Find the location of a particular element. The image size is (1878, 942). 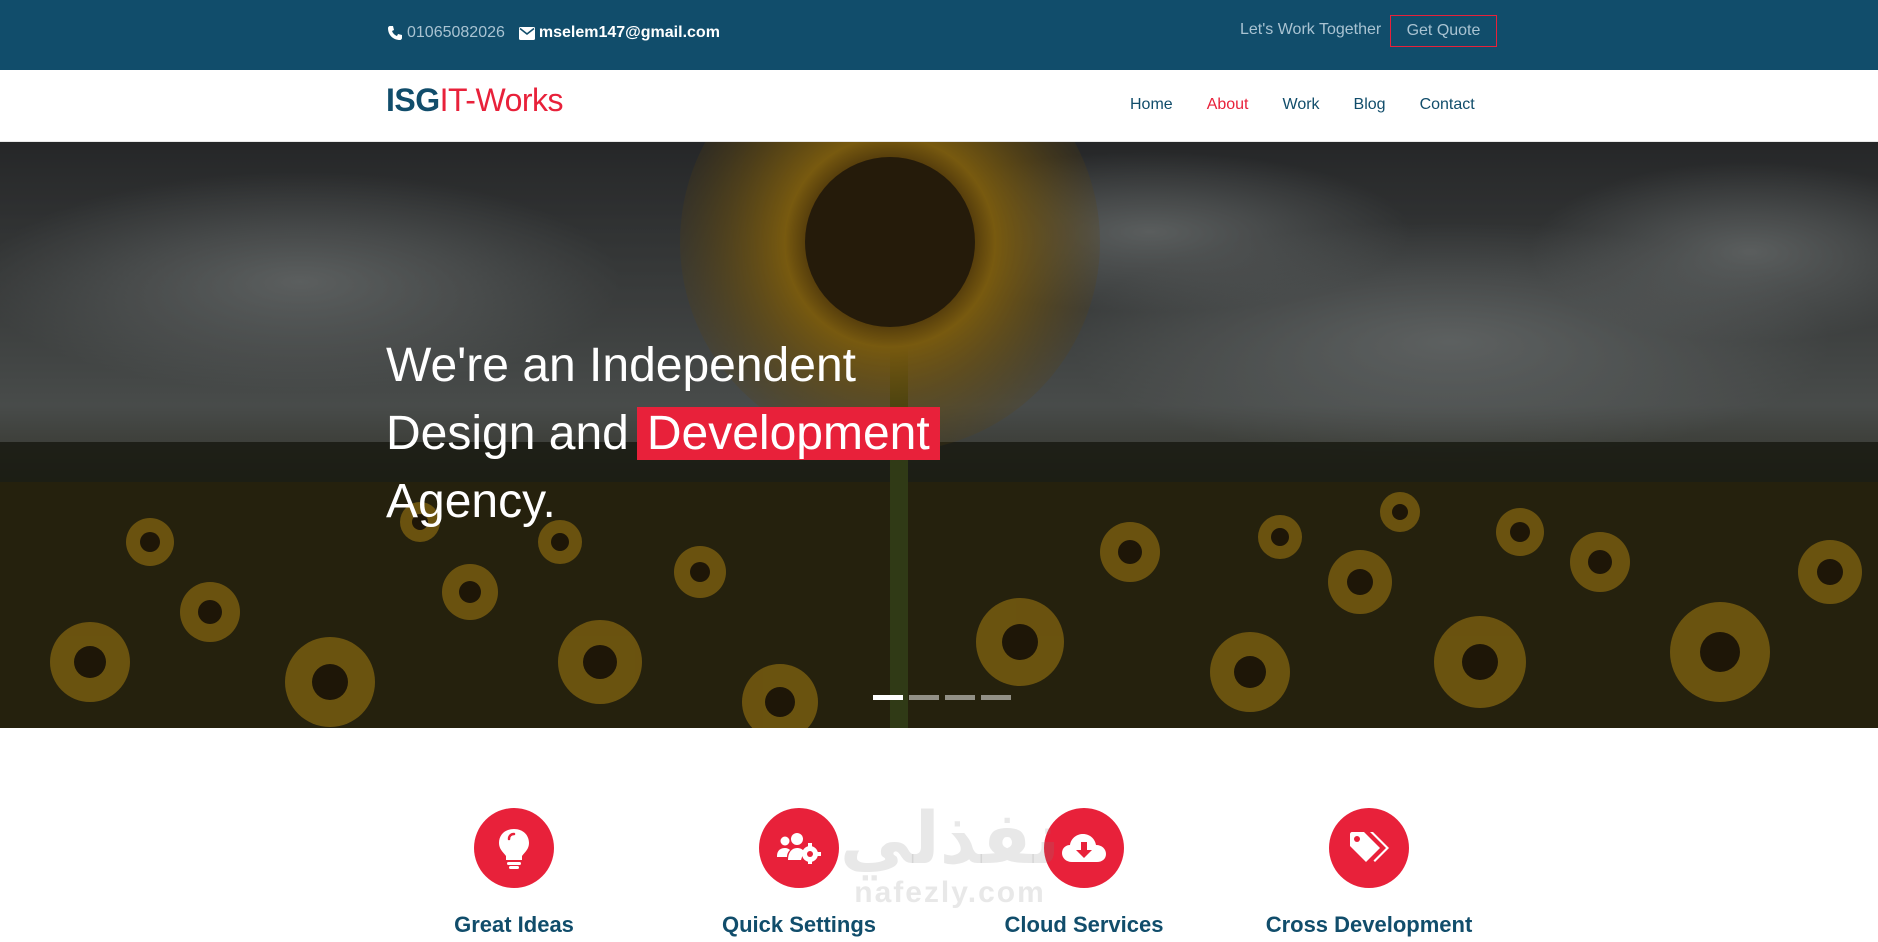

phone-item: 01065082026 is located at coordinates (446, 33).